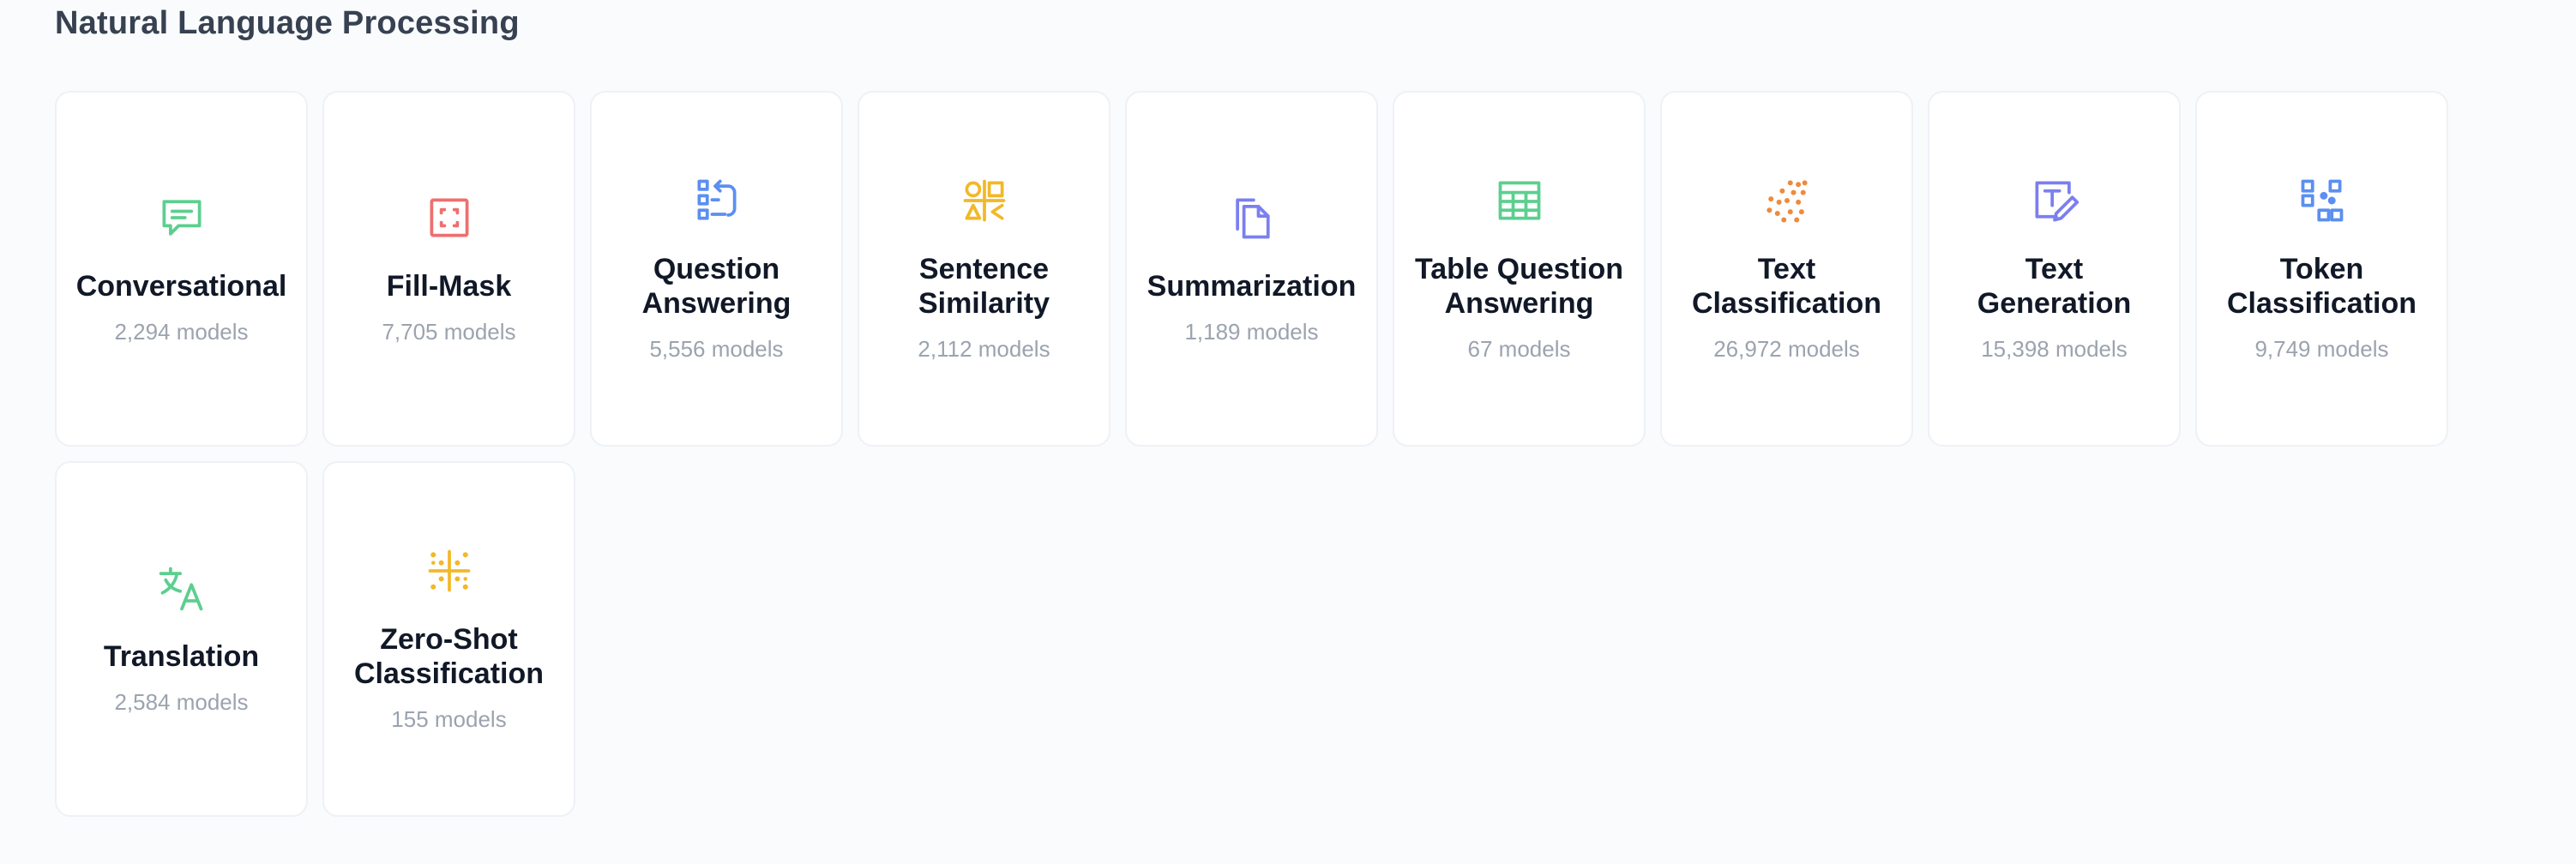  What do you see at coordinates (449, 332) in the screenshot?
I see `model-count: 7,705 models` at bounding box center [449, 332].